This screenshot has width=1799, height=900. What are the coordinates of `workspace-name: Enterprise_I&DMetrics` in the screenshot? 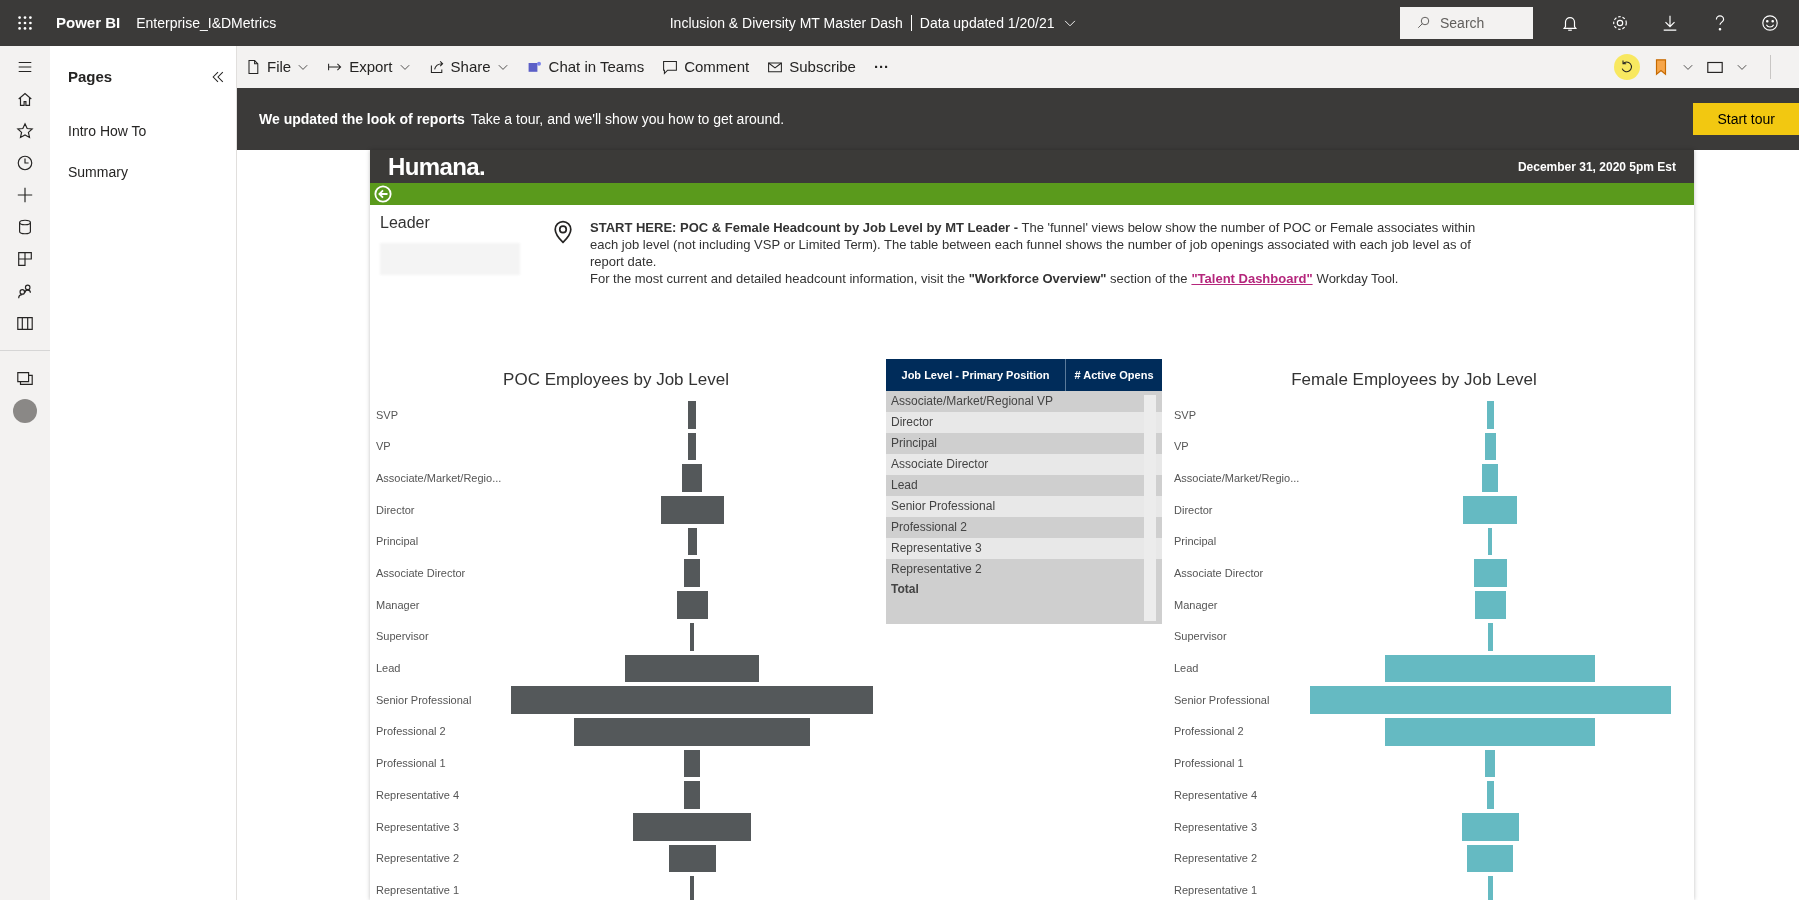 It's located at (206, 23).